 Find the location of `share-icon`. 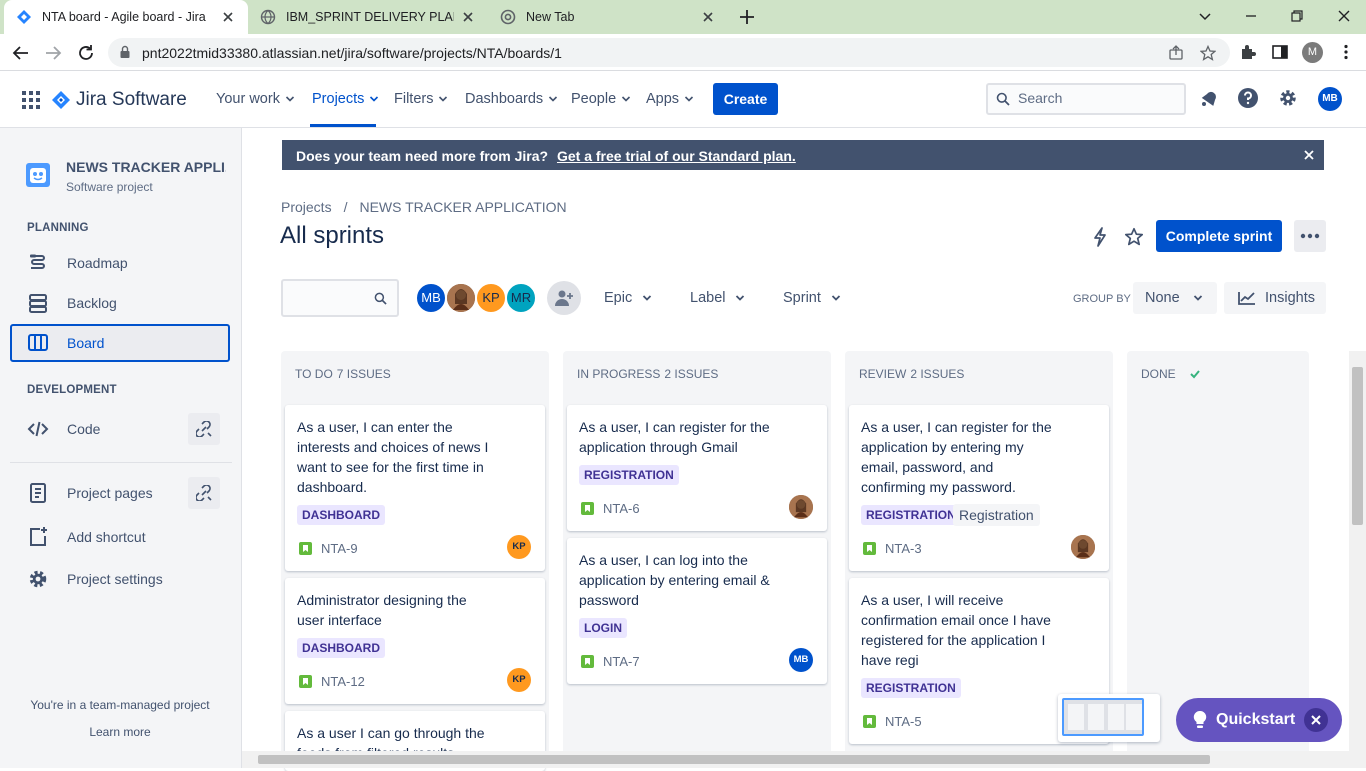

share-icon is located at coordinates (1176, 53).